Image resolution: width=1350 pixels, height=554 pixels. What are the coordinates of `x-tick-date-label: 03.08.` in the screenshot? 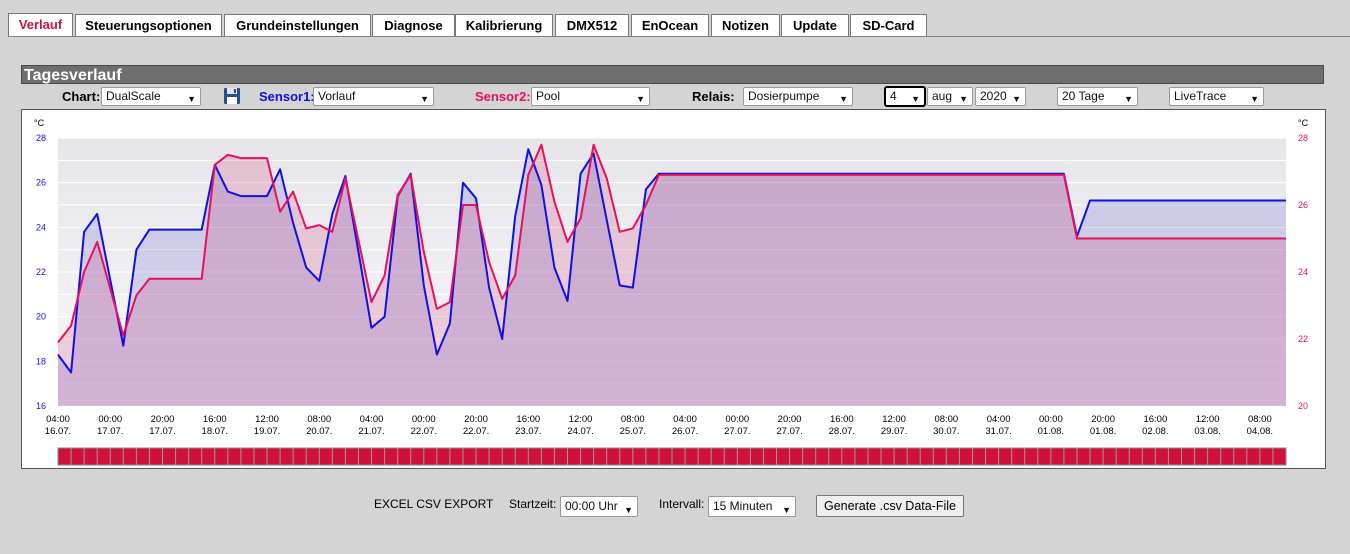 It's located at (1207, 431).